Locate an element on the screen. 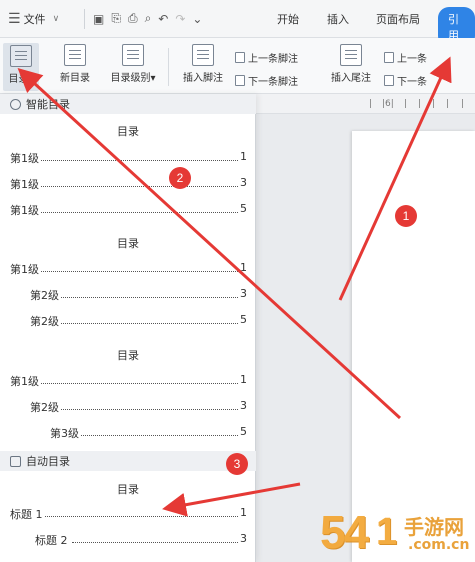 This screenshot has width=475, height=562. refresh-toc-icon is located at coordinates (75, 55).